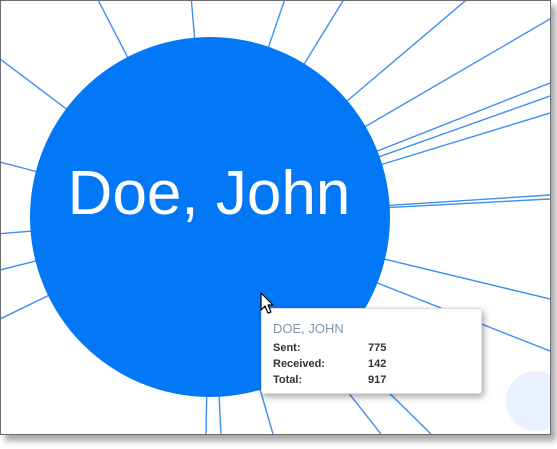  Describe the element at coordinates (287, 348) in the screenshot. I see `tooltip-row-label: Sent:` at that location.